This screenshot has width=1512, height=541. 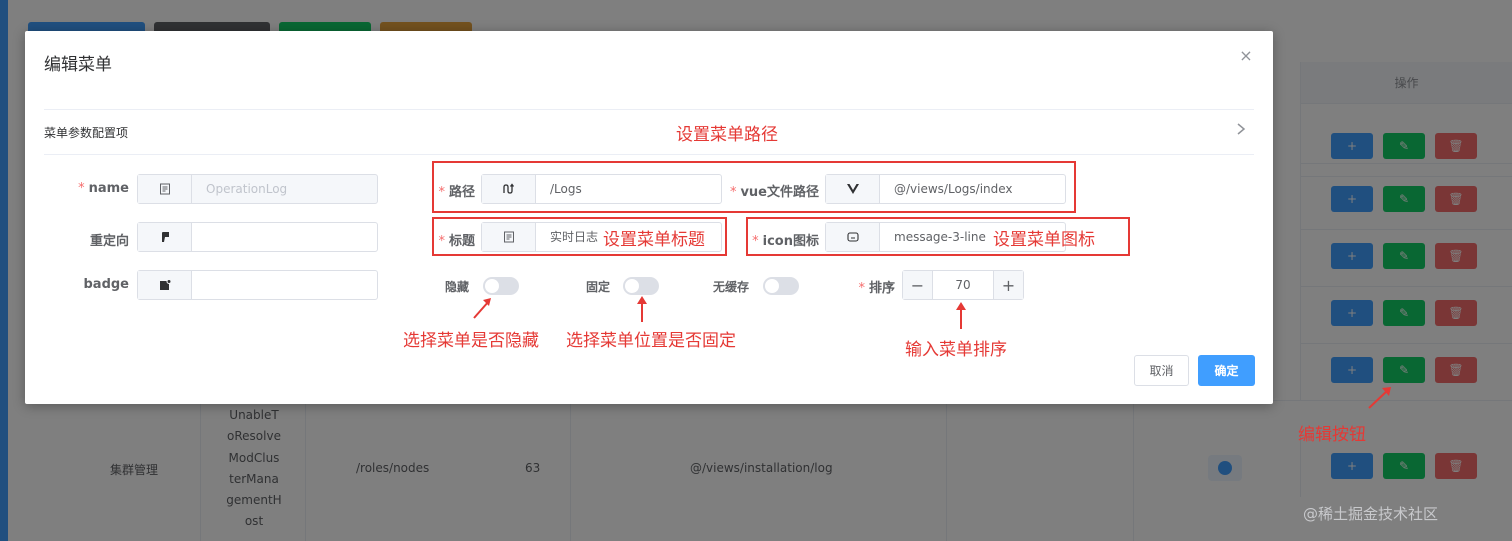 I want to click on confirm-button: 确定, so click(x=1226, y=370).